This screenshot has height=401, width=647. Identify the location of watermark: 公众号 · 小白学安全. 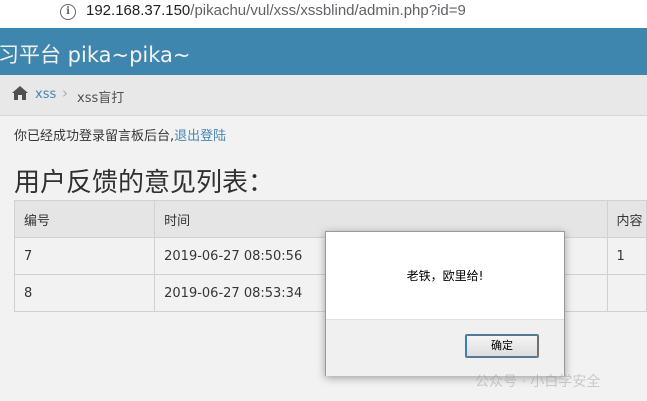
(538, 382).